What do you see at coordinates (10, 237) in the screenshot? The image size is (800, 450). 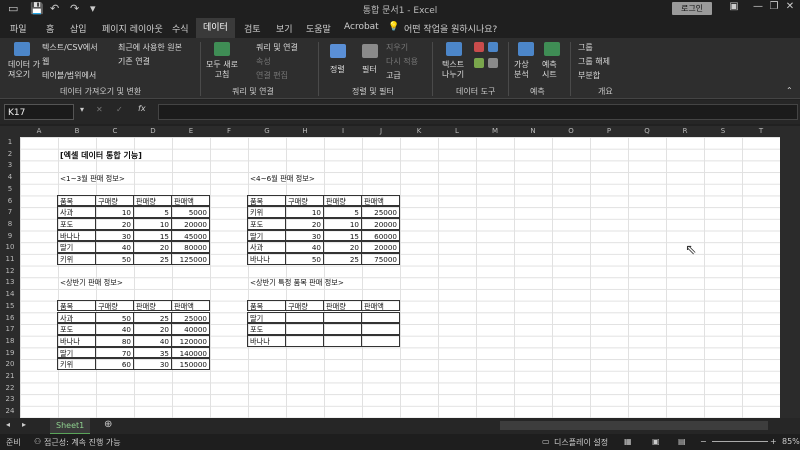 I see `row-header: 9` at bounding box center [10, 237].